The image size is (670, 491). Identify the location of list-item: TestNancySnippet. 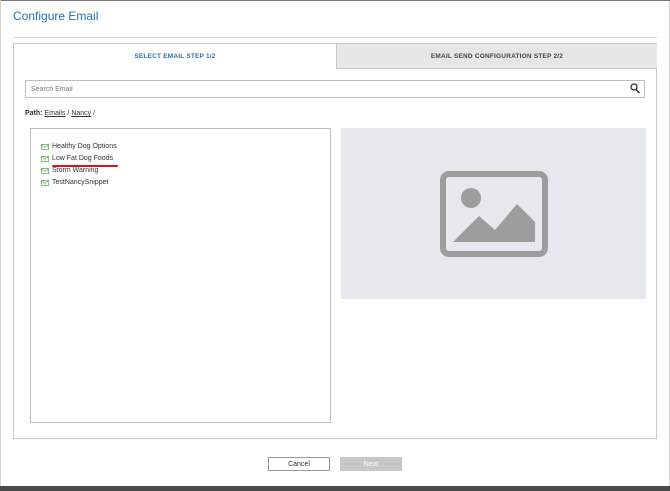
(74, 182).